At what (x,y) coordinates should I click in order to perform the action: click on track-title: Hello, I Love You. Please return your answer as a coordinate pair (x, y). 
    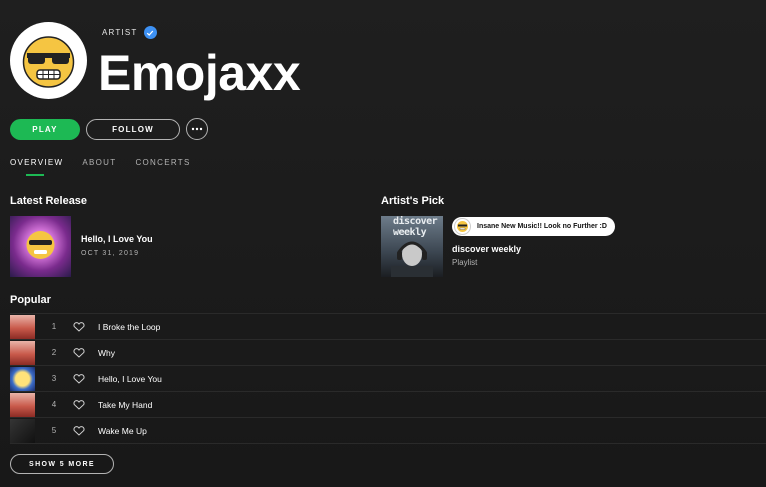
    Looking at the image, I should click on (130, 379).